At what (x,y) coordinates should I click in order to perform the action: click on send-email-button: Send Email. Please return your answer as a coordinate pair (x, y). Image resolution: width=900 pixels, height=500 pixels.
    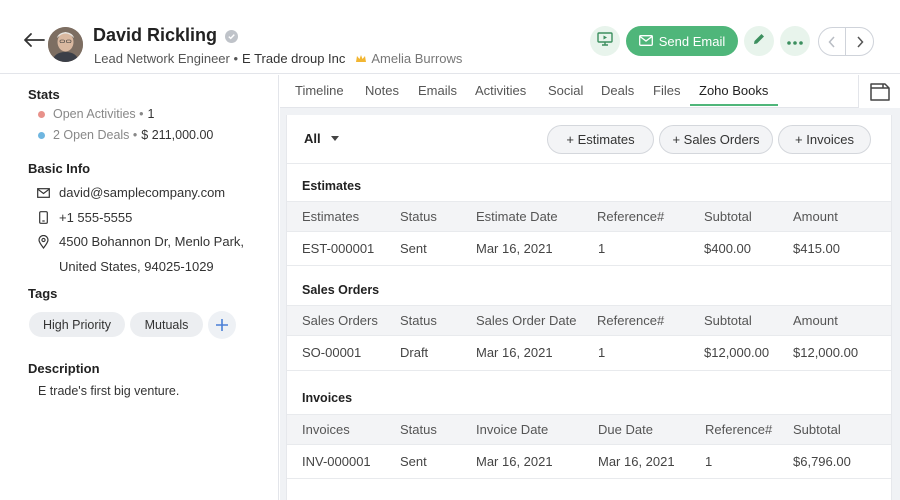
    Looking at the image, I should click on (682, 41).